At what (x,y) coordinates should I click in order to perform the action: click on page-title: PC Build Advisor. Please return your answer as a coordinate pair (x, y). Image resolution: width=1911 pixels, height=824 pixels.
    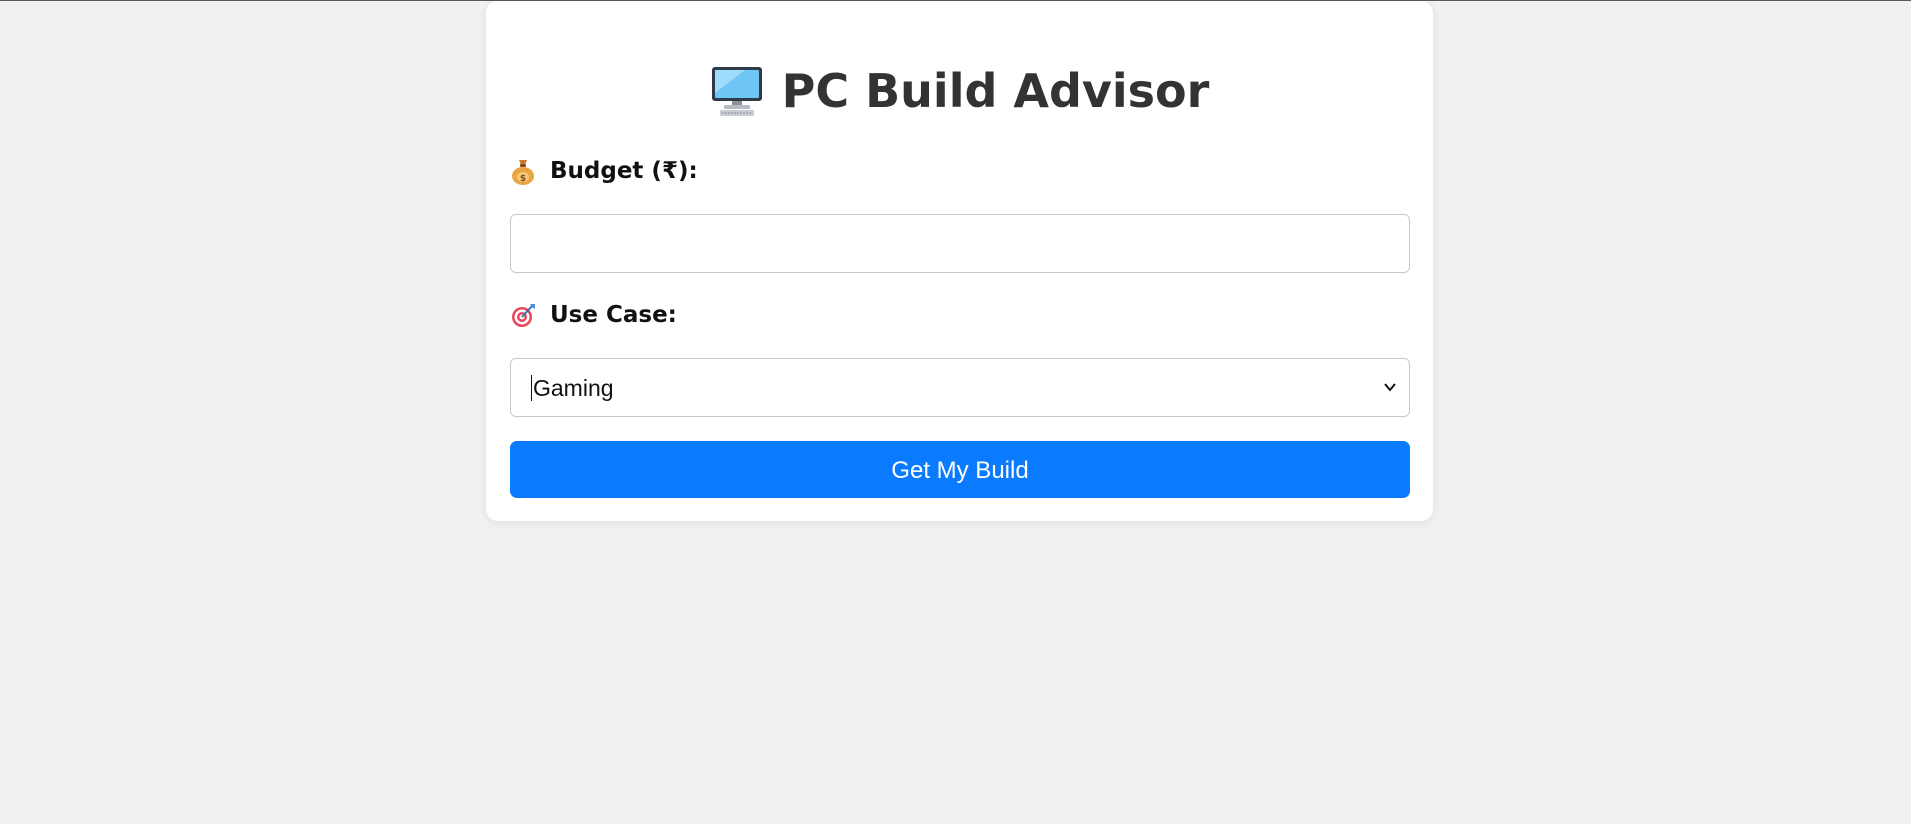
    Looking at the image, I should click on (959, 91).